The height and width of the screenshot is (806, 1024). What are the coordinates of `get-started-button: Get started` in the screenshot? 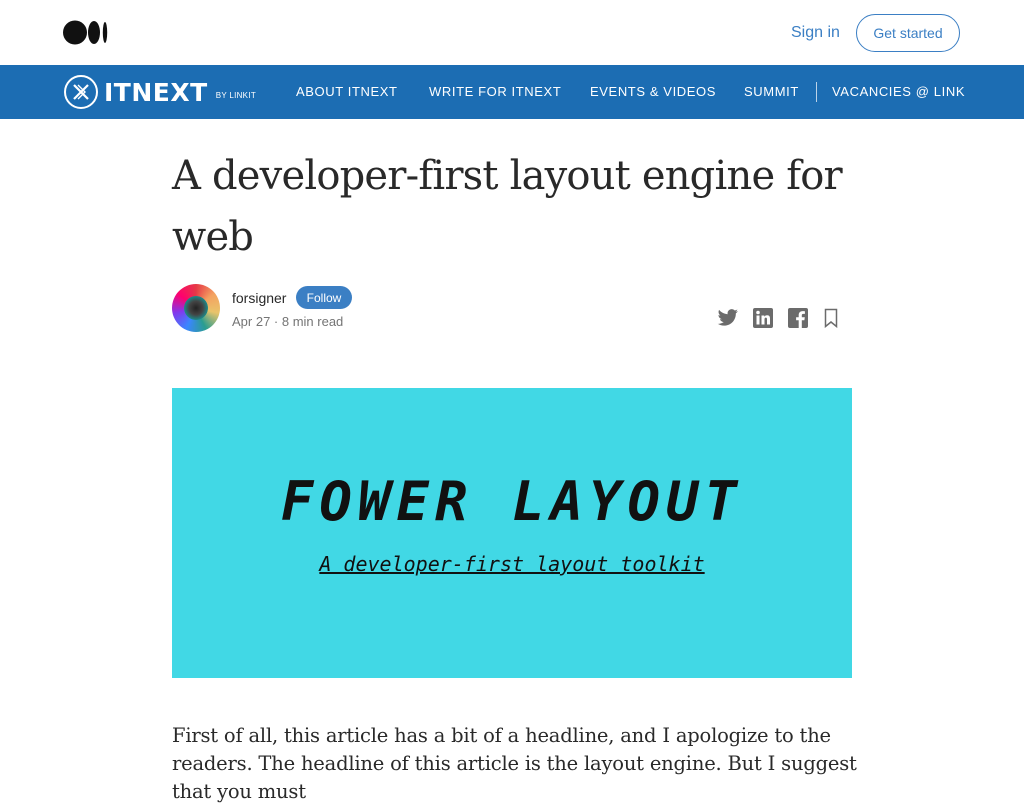 It's located at (908, 33).